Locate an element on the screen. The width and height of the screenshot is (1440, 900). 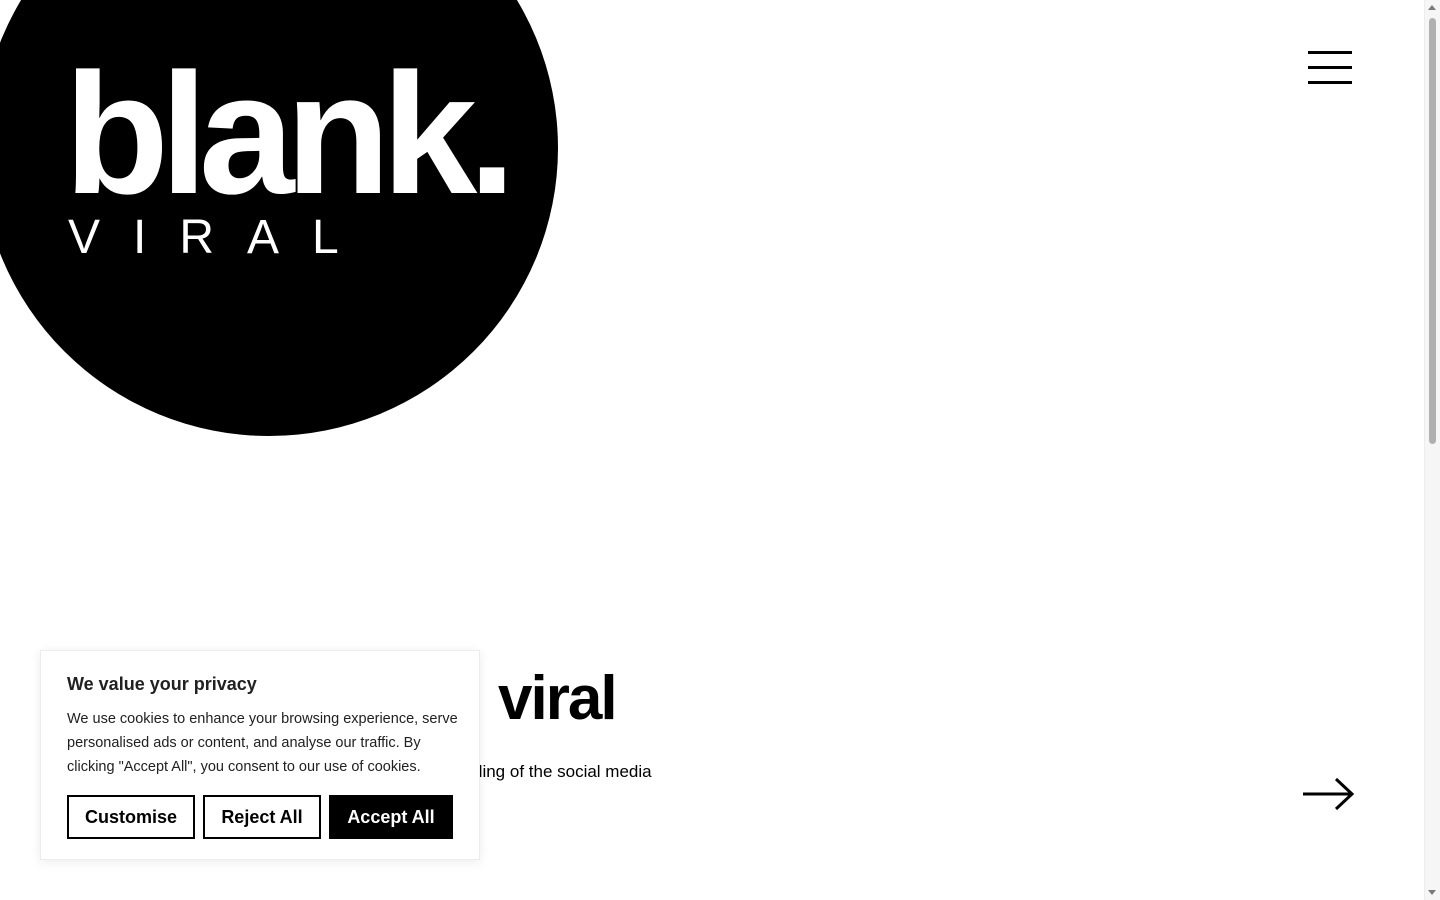
hero-title-text: viral is located at coordinates (558, 698).